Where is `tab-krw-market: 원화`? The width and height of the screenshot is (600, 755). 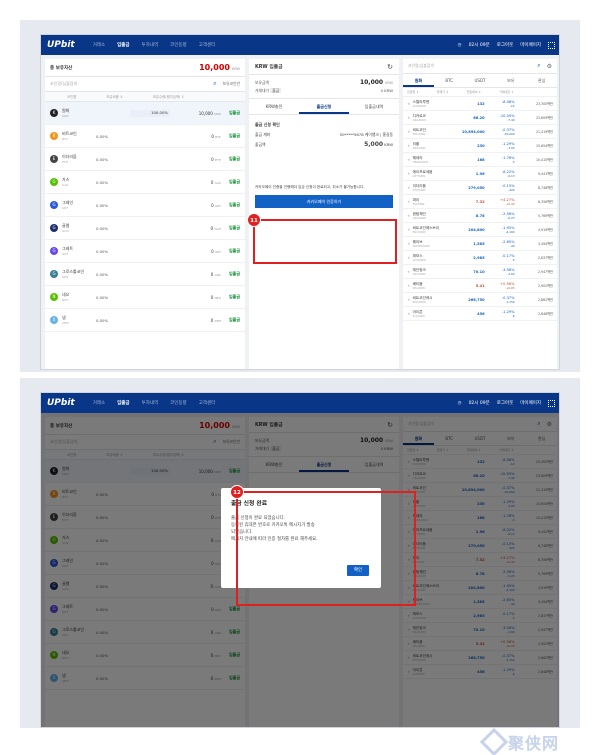
tab-krw-market: 원화 is located at coordinates (418, 80).